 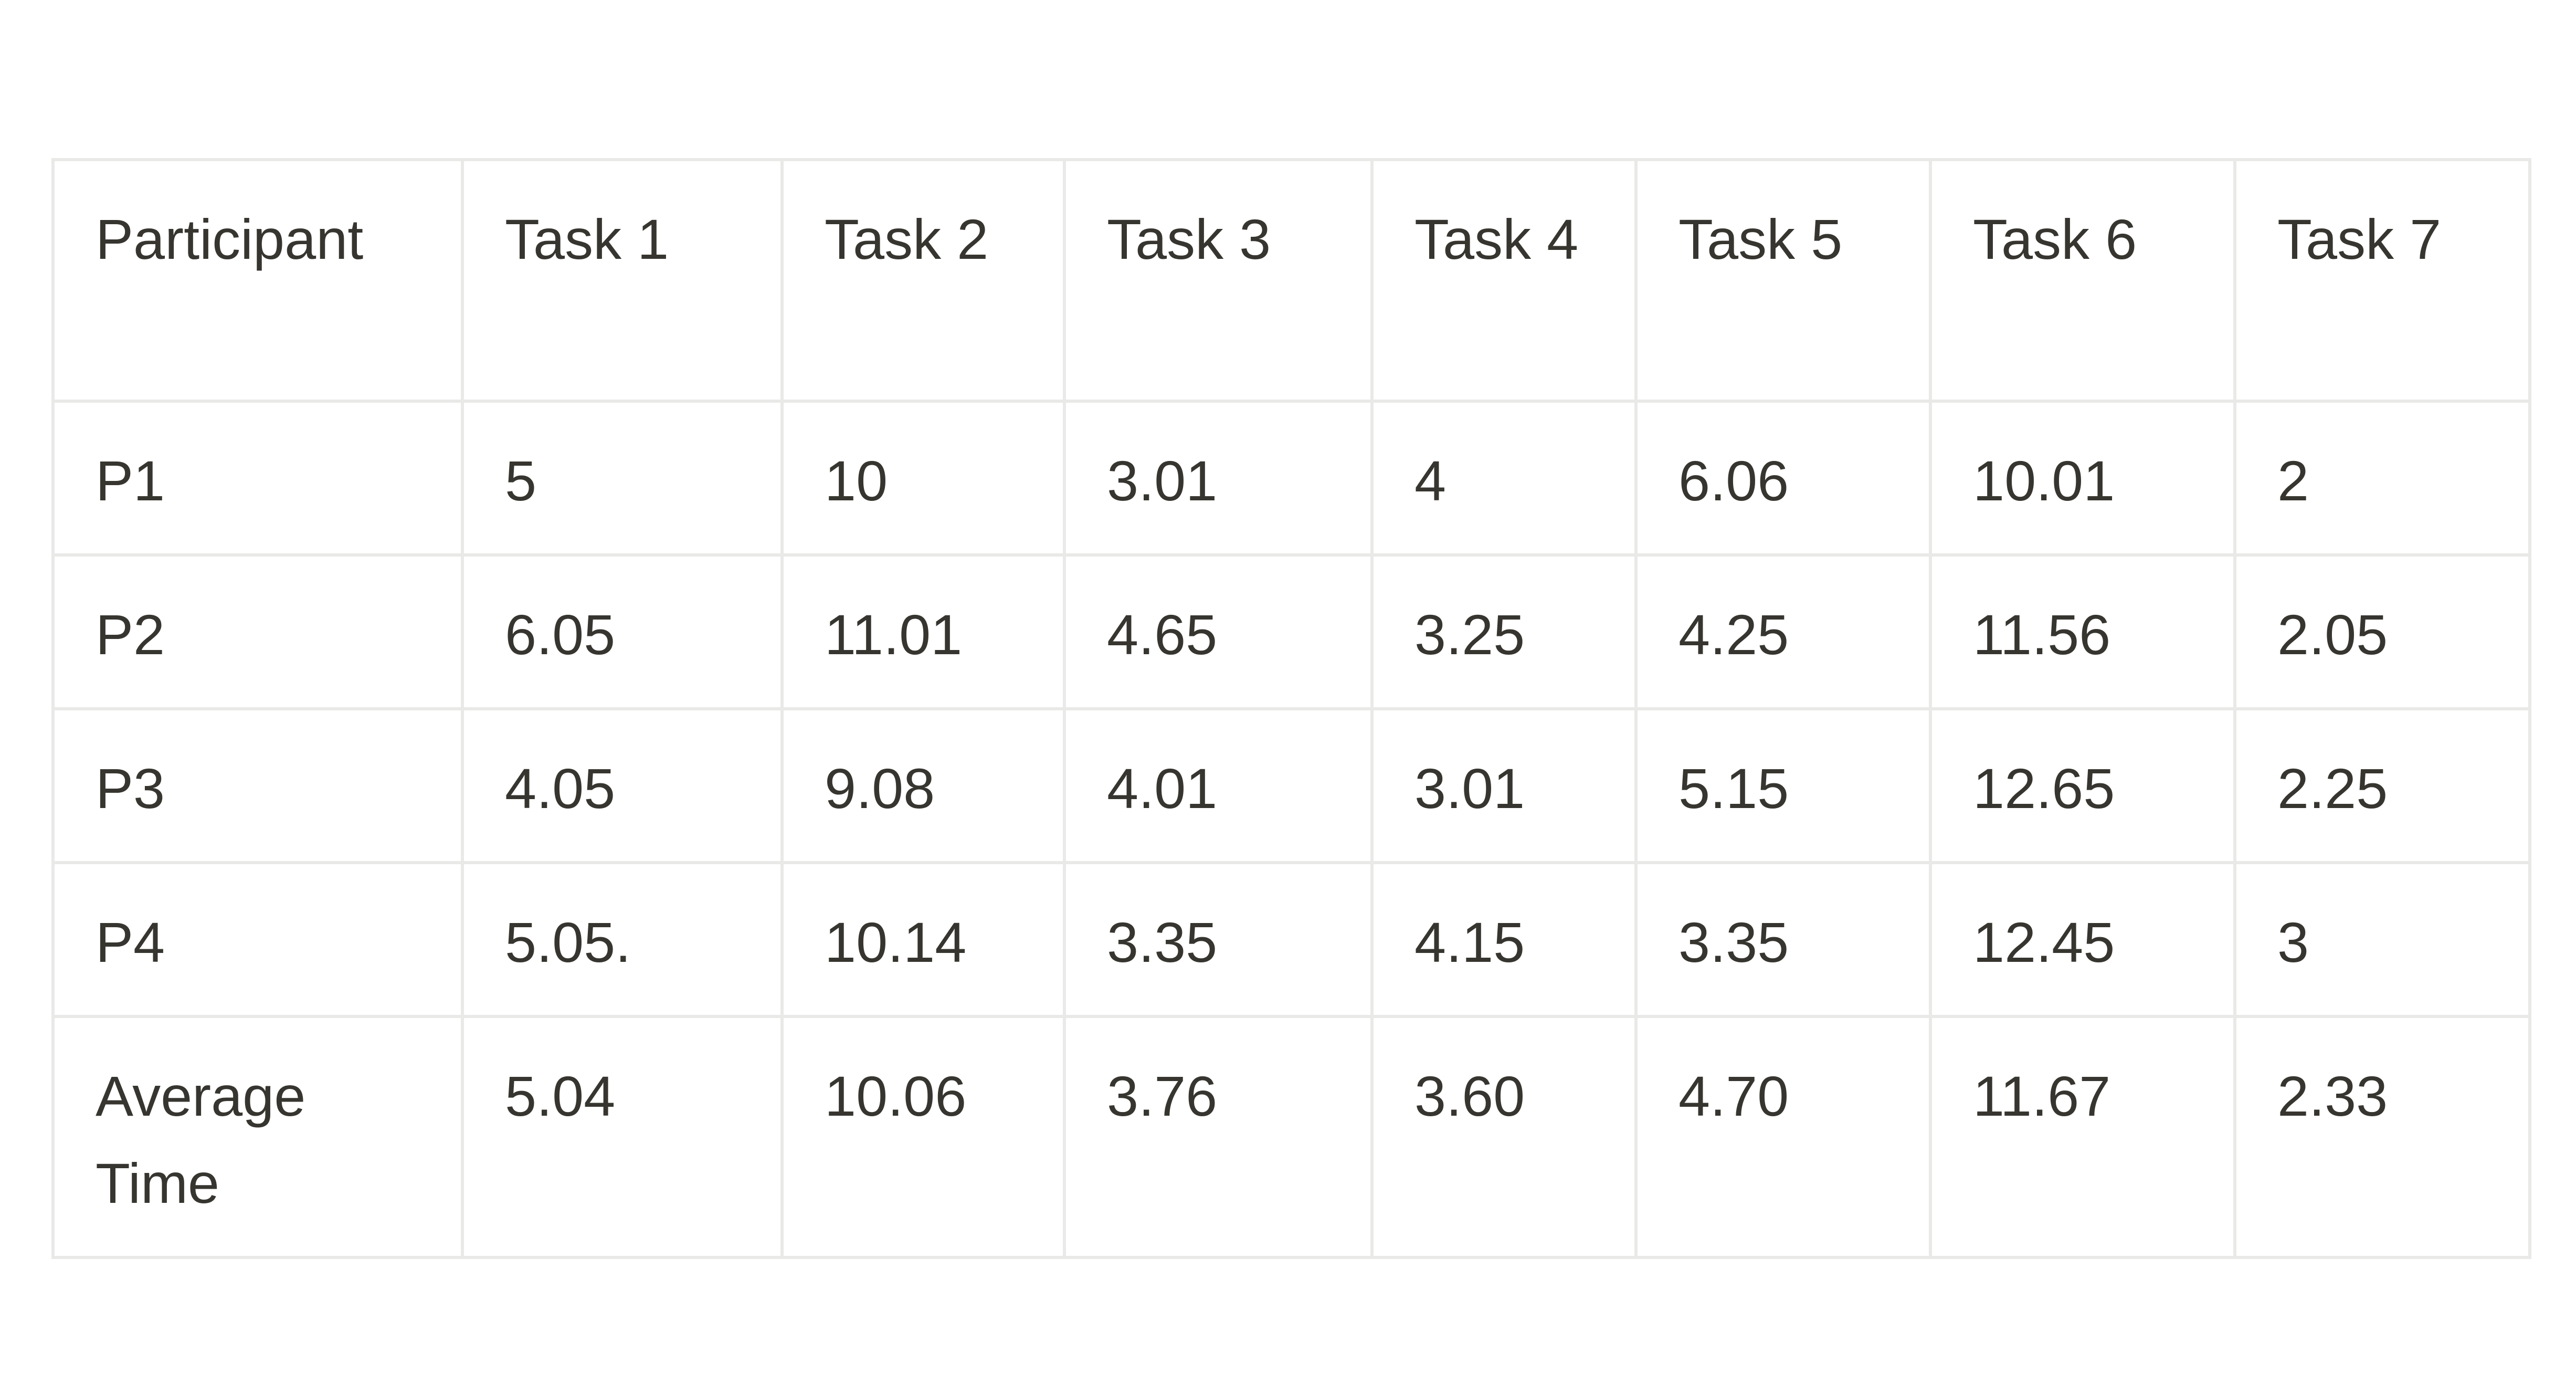 What do you see at coordinates (257, 478) in the screenshot?
I see `participant-cell: P1` at bounding box center [257, 478].